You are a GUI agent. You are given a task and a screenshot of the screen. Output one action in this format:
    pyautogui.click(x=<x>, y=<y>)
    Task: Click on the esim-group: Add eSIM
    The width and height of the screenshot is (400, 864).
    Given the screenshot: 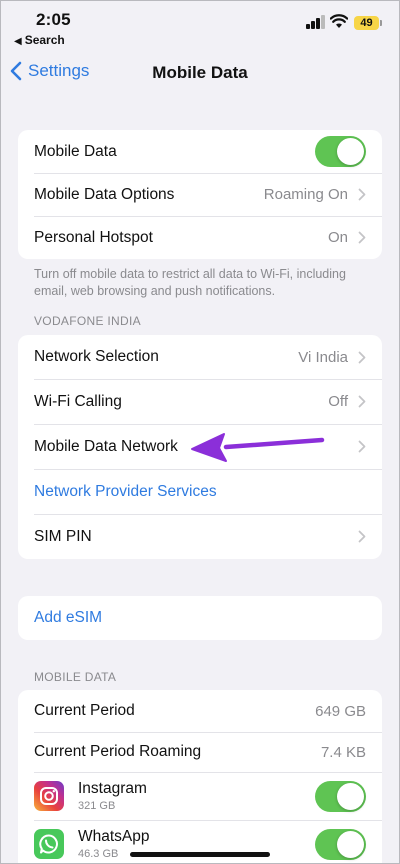 What is the action you would take?
    pyautogui.click(x=200, y=618)
    